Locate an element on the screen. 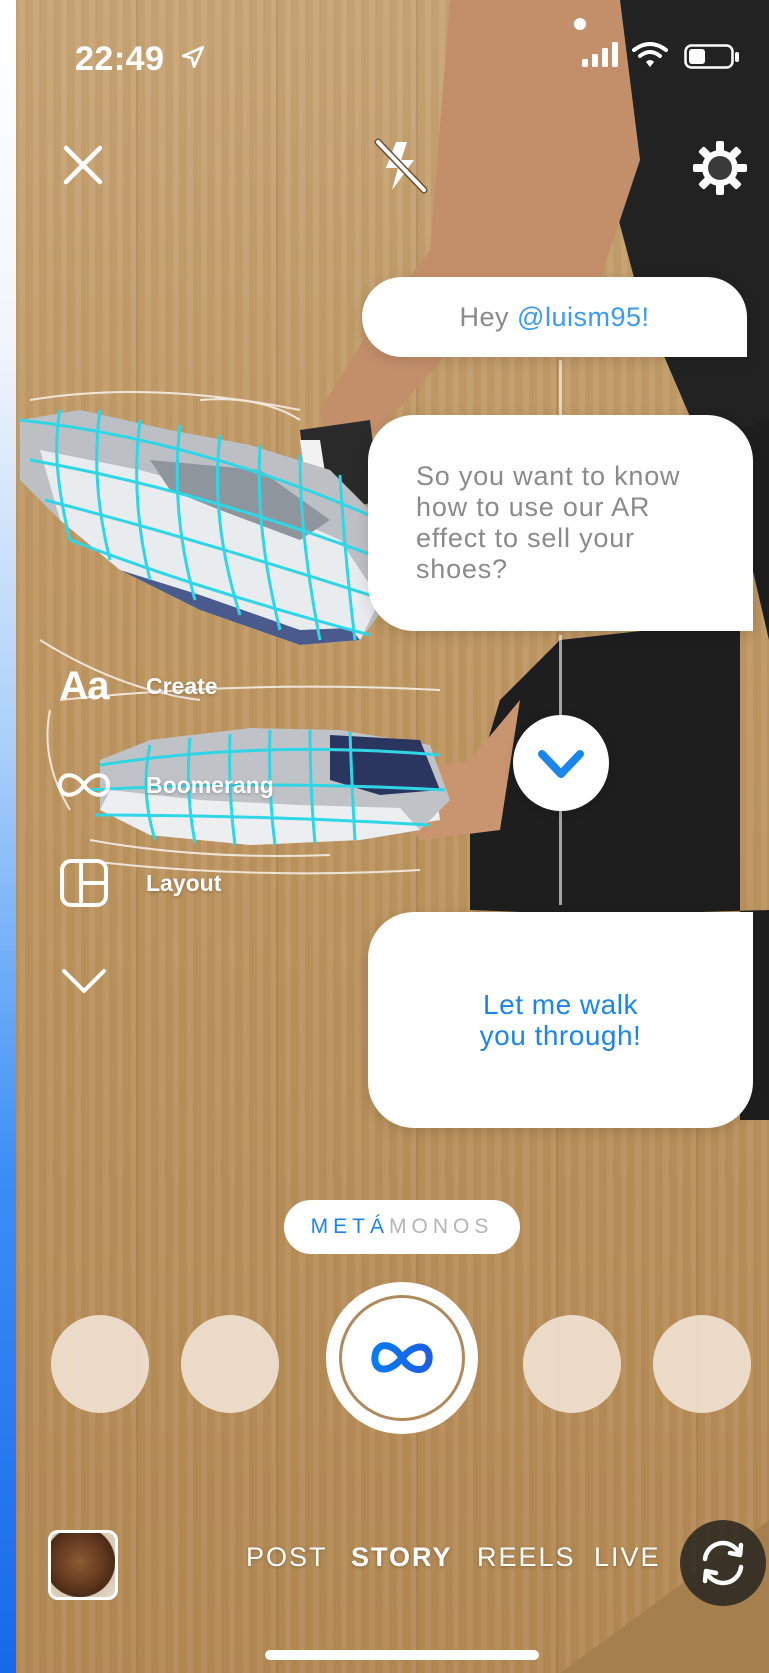  flip-camera-button is located at coordinates (723, 1563).